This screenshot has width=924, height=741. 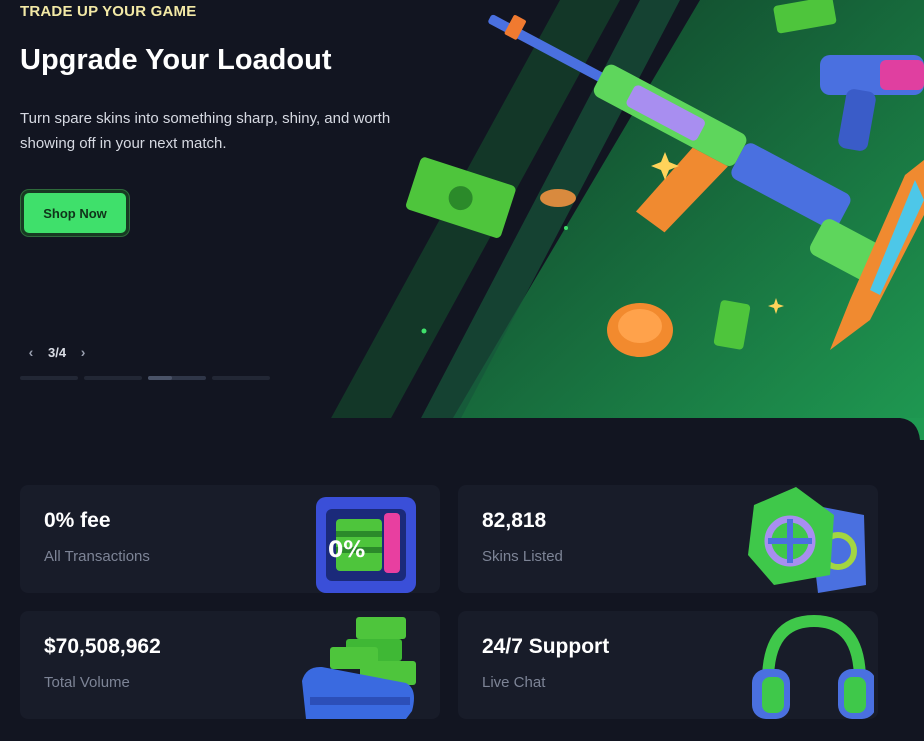 What do you see at coordinates (102, 646) in the screenshot?
I see `stat-value: $70,508,962` at bounding box center [102, 646].